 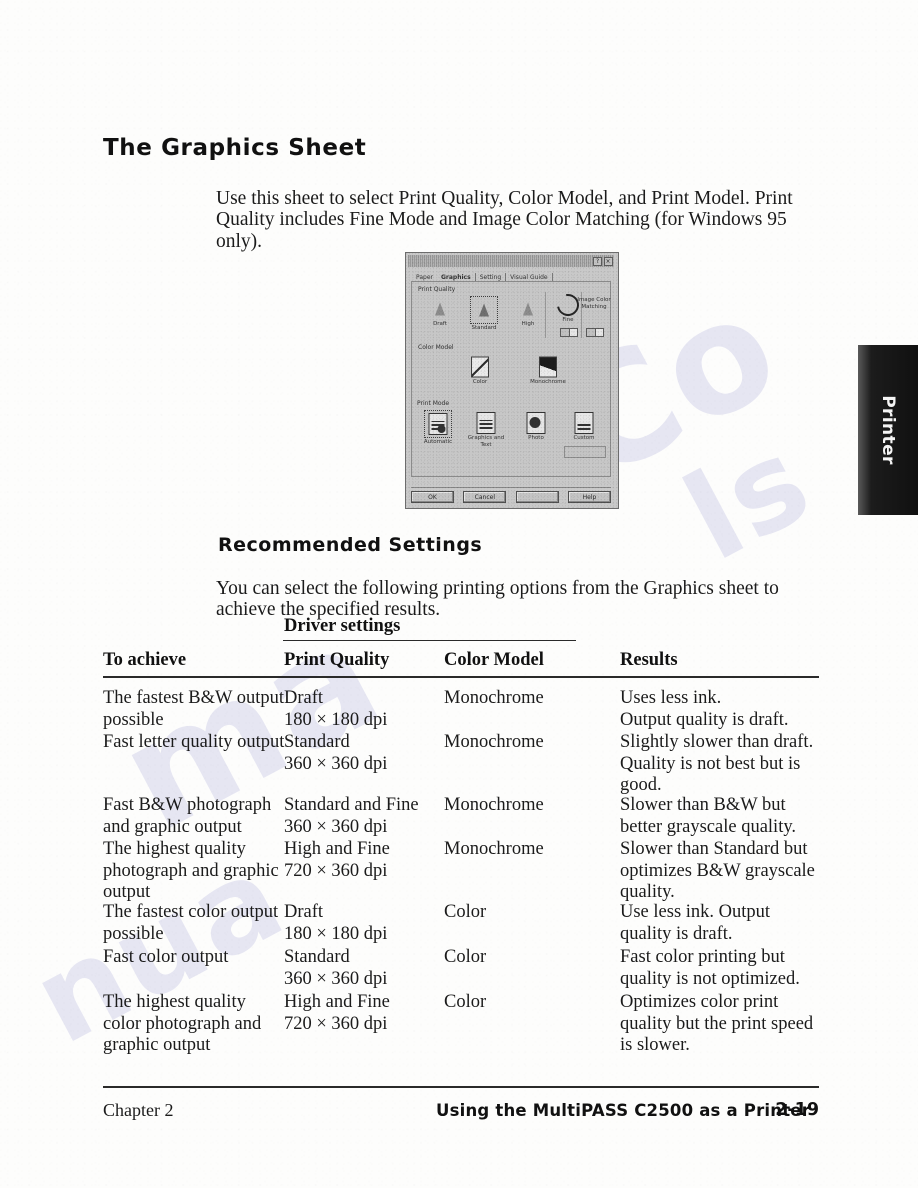 What do you see at coordinates (595, 332) in the screenshot?
I see `image-color-matching-toggle` at bounding box center [595, 332].